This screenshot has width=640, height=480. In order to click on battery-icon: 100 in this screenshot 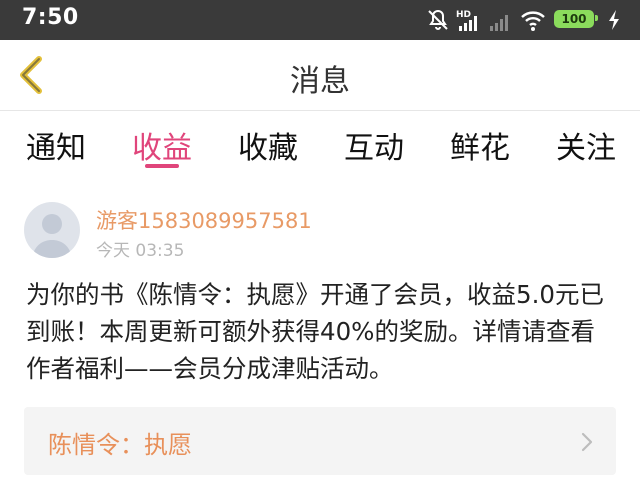, I will do `click(578, 20)`.